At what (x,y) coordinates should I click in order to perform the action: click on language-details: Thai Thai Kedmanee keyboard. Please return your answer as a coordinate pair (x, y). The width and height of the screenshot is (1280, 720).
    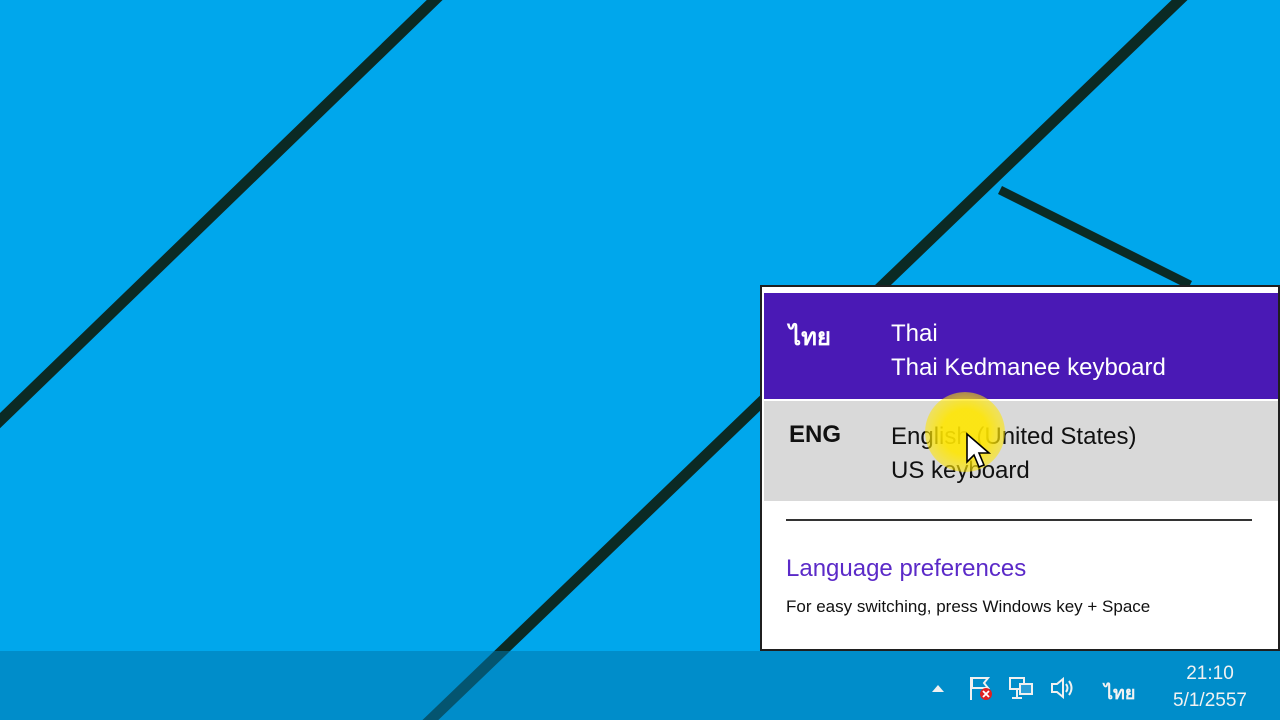
    Looking at the image, I should click on (1028, 346).